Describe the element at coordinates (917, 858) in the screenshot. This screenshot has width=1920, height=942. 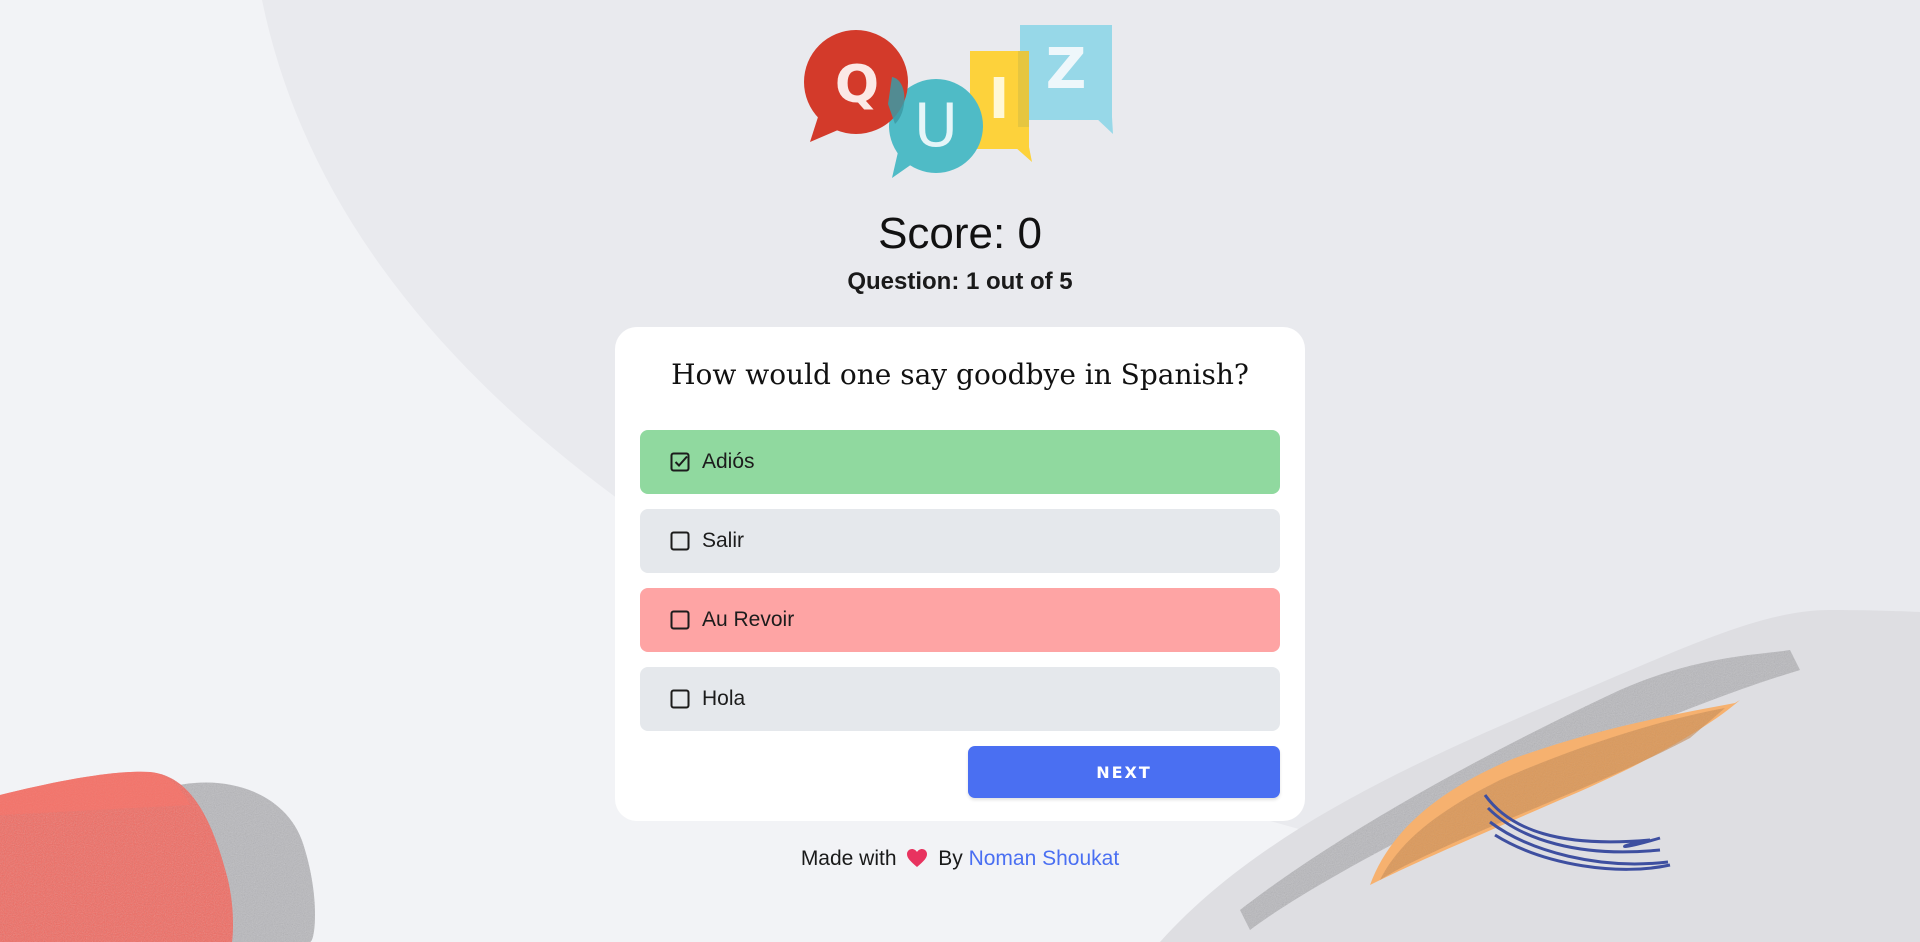
I see `heart-icon` at that location.